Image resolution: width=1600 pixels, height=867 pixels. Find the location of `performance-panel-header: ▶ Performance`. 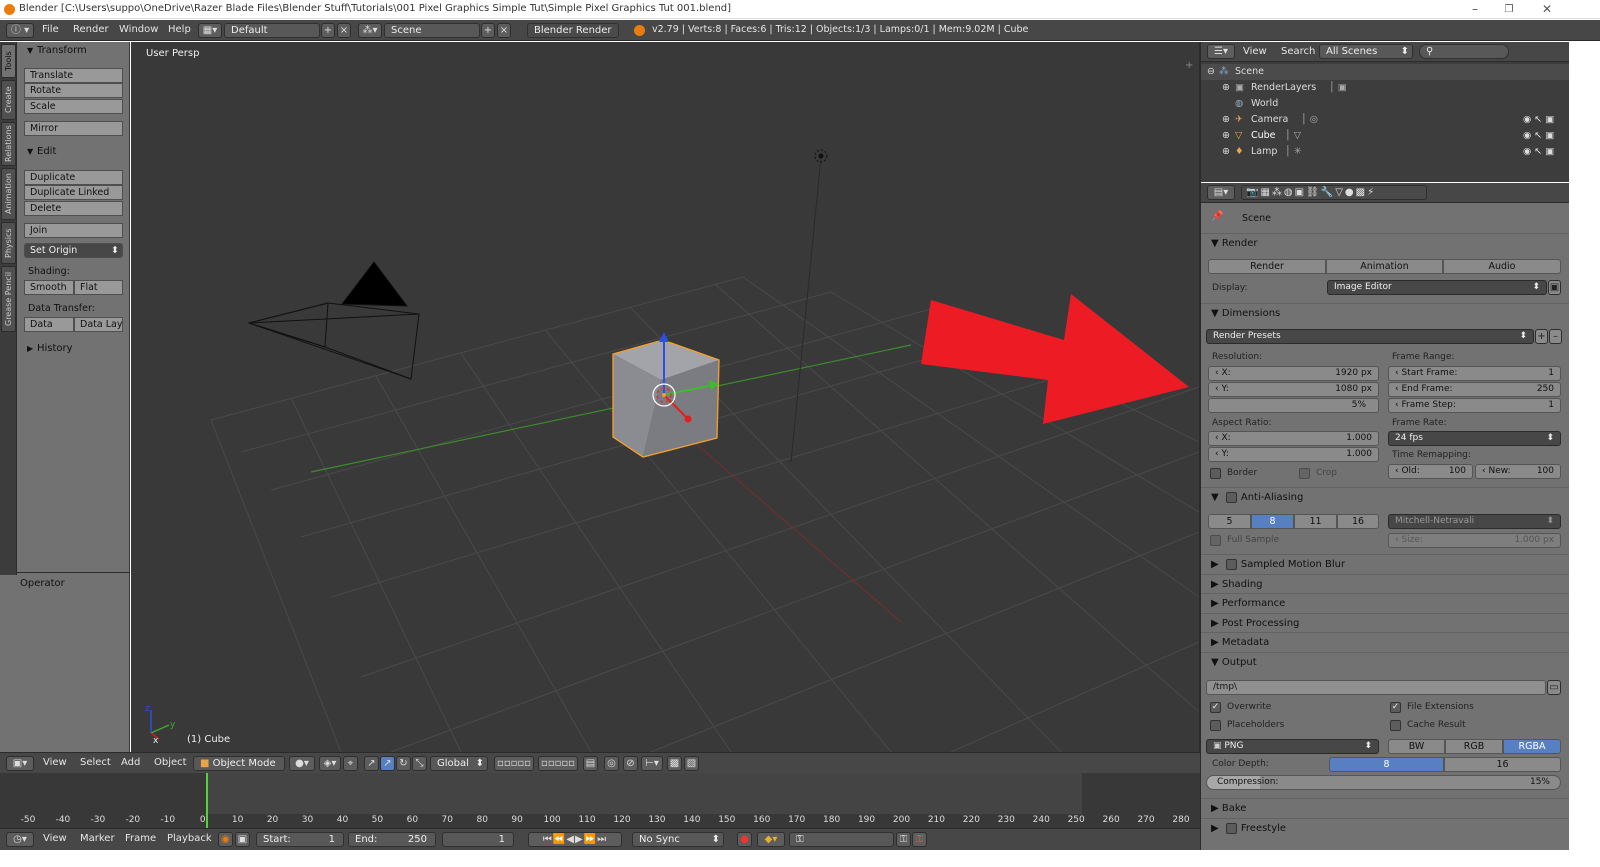

performance-panel-header: ▶ Performance is located at coordinates (1385, 602).